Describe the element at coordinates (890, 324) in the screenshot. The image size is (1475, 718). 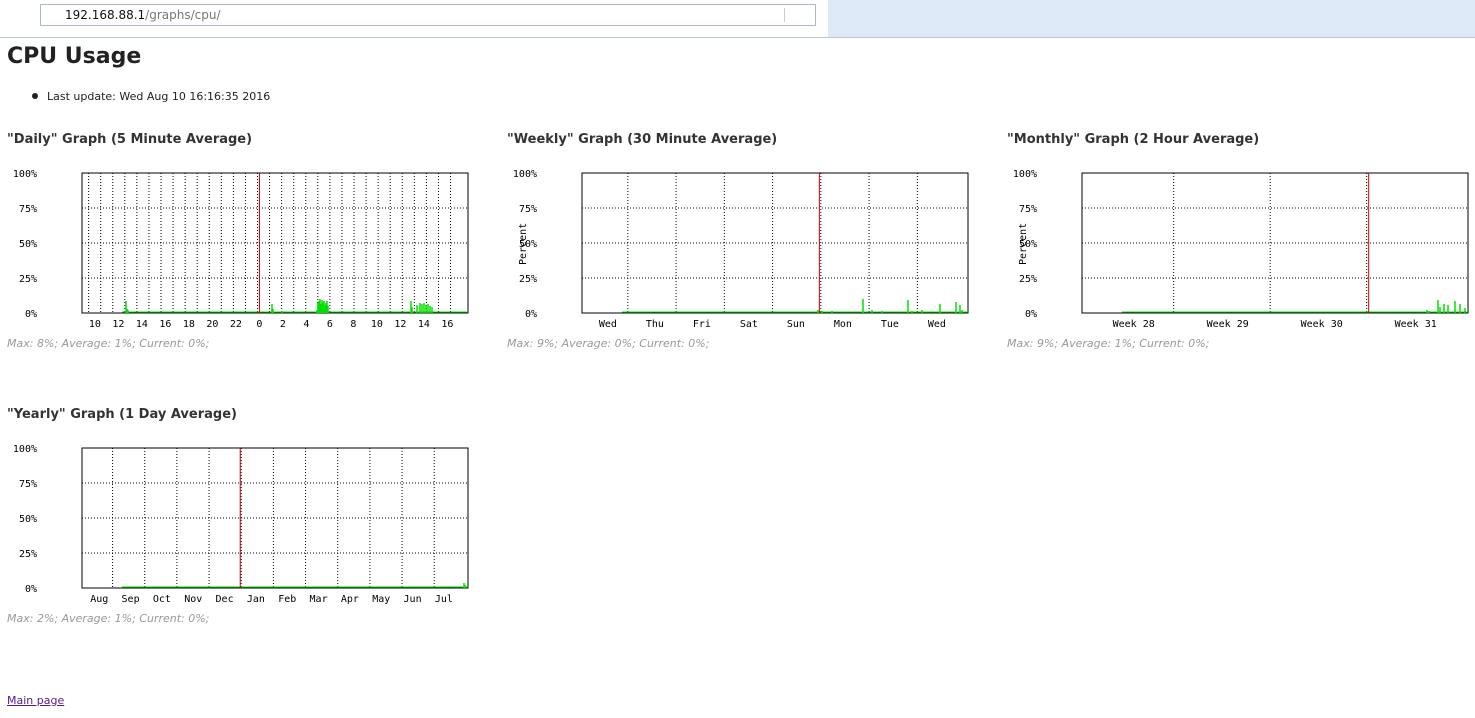
I see `x-tick-label: Tue` at that location.